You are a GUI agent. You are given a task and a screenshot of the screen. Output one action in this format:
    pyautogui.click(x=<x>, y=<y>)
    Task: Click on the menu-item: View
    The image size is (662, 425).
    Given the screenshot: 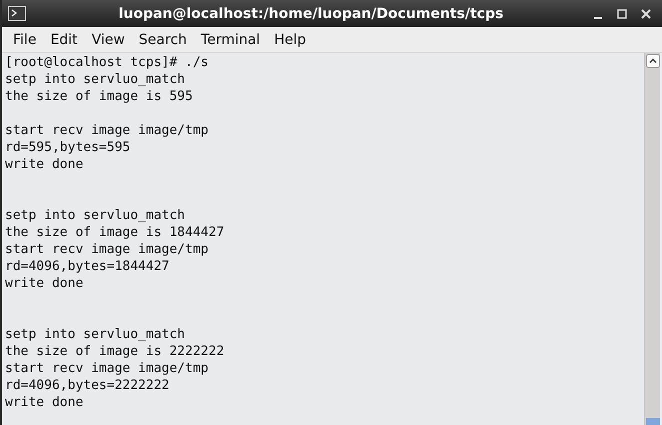 What is the action you would take?
    pyautogui.click(x=108, y=40)
    